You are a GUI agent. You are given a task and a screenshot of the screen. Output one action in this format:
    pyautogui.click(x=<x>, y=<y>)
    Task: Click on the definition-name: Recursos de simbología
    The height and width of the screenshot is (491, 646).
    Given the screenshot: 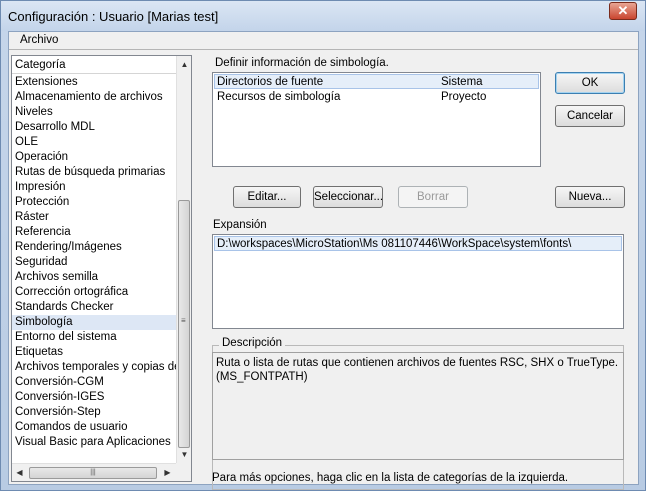 What is the action you would take?
    pyautogui.click(x=279, y=97)
    